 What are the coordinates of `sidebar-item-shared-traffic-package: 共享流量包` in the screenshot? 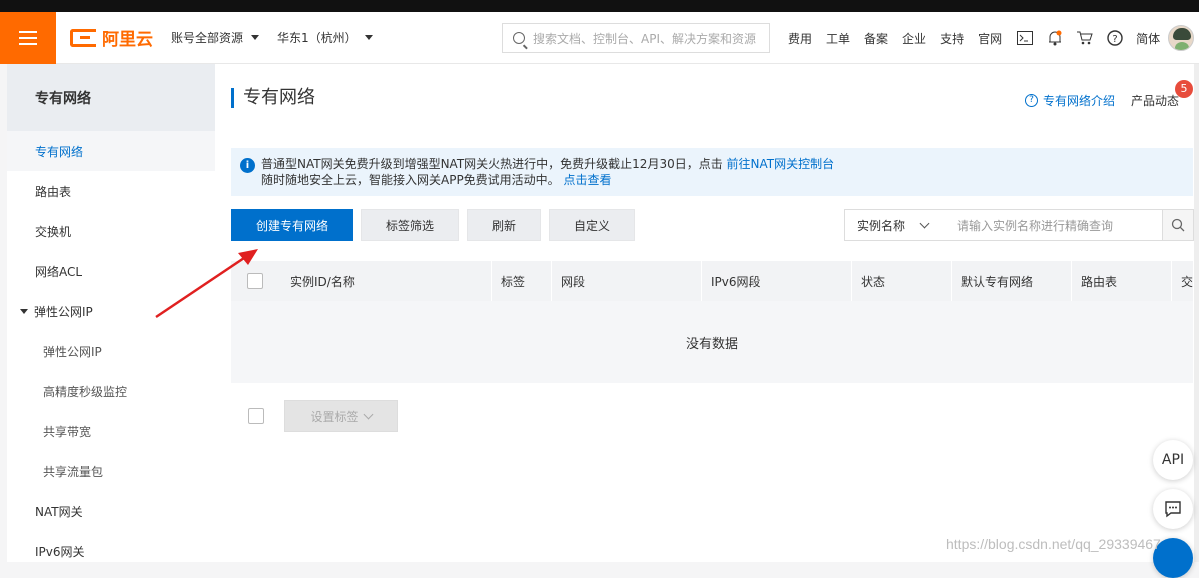 It's located at (111, 471).